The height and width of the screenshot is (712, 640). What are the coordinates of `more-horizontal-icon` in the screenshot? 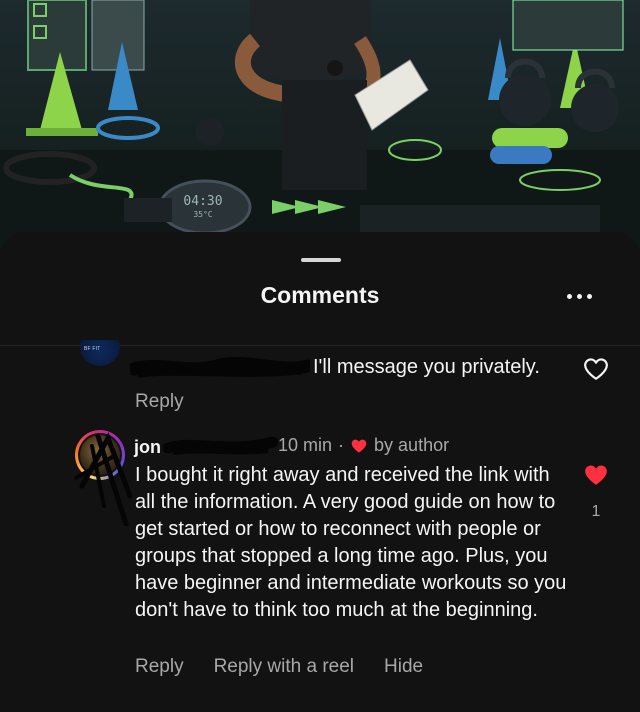 It's located at (579, 296).